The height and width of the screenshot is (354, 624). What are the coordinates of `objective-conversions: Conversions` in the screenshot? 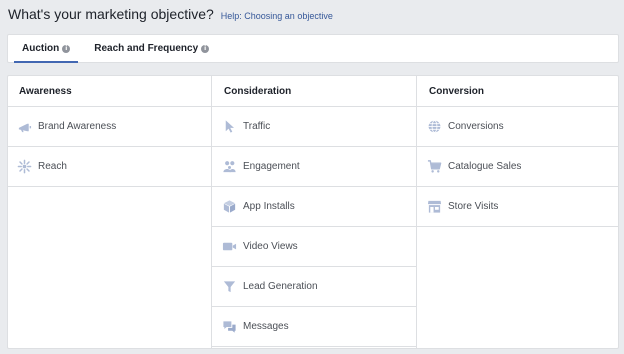 It's located at (517, 127).